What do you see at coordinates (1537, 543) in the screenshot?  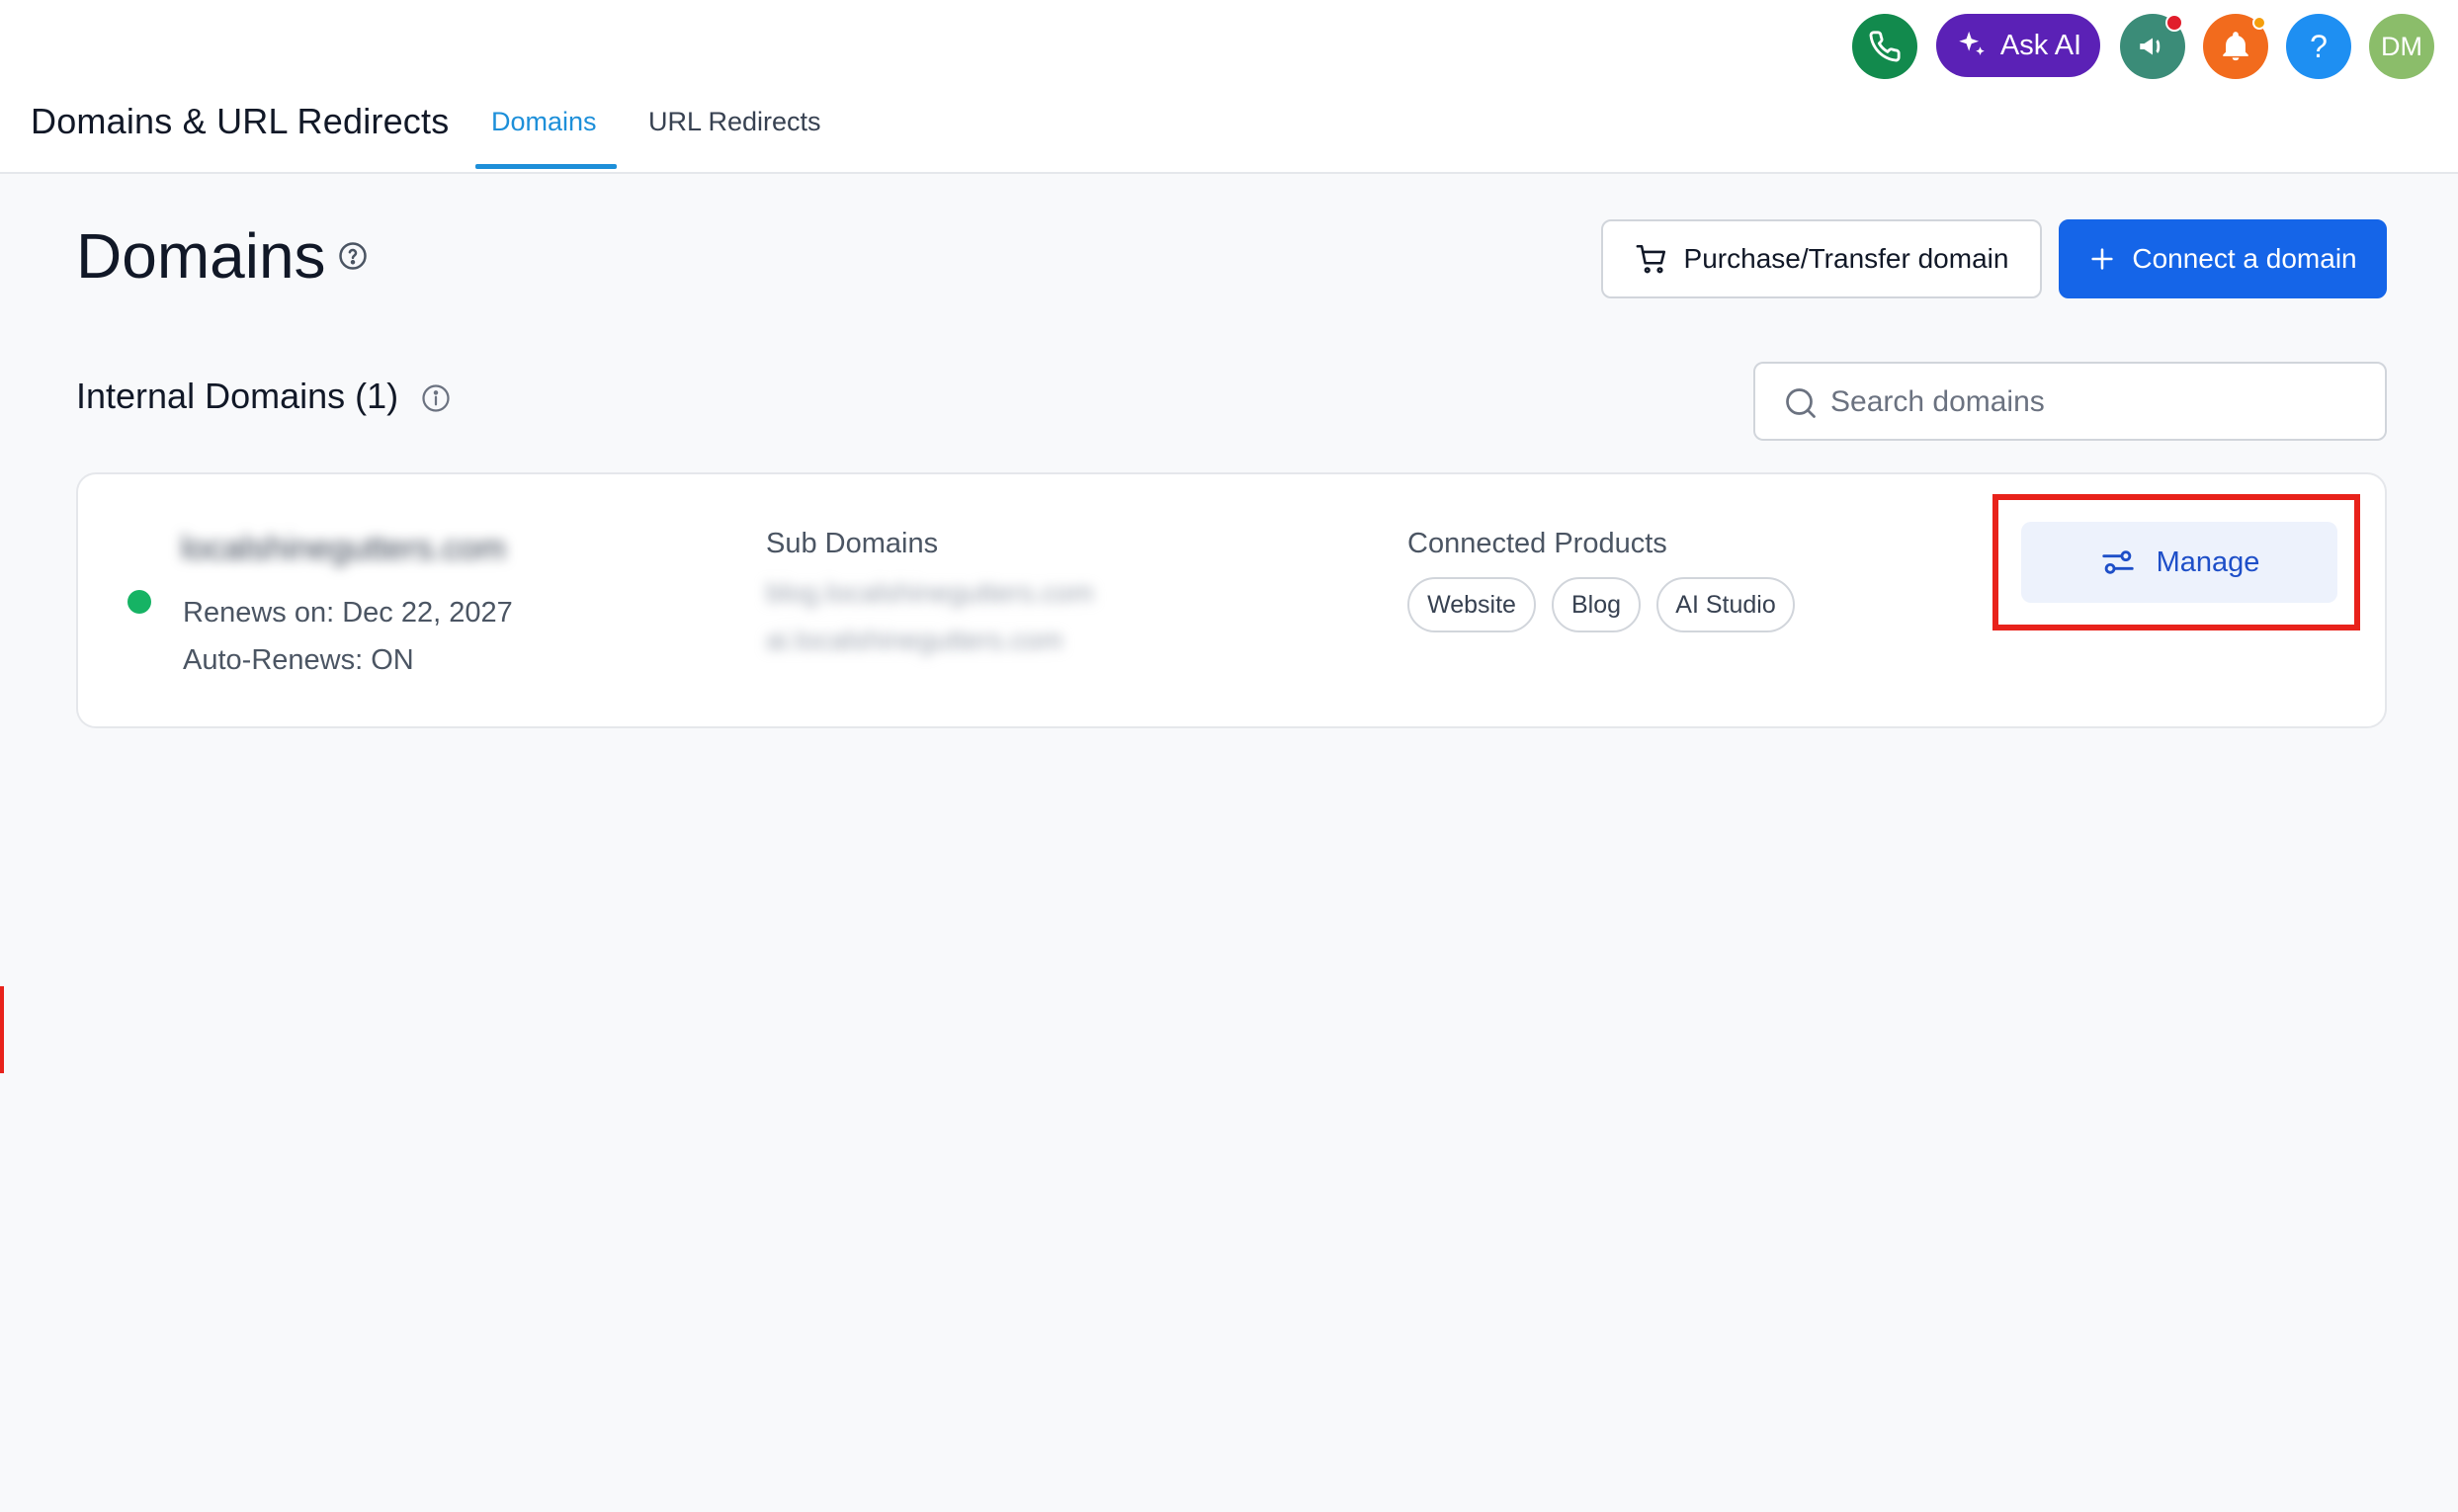 I see `connected-products-label: Connected Products` at bounding box center [1537, 543].